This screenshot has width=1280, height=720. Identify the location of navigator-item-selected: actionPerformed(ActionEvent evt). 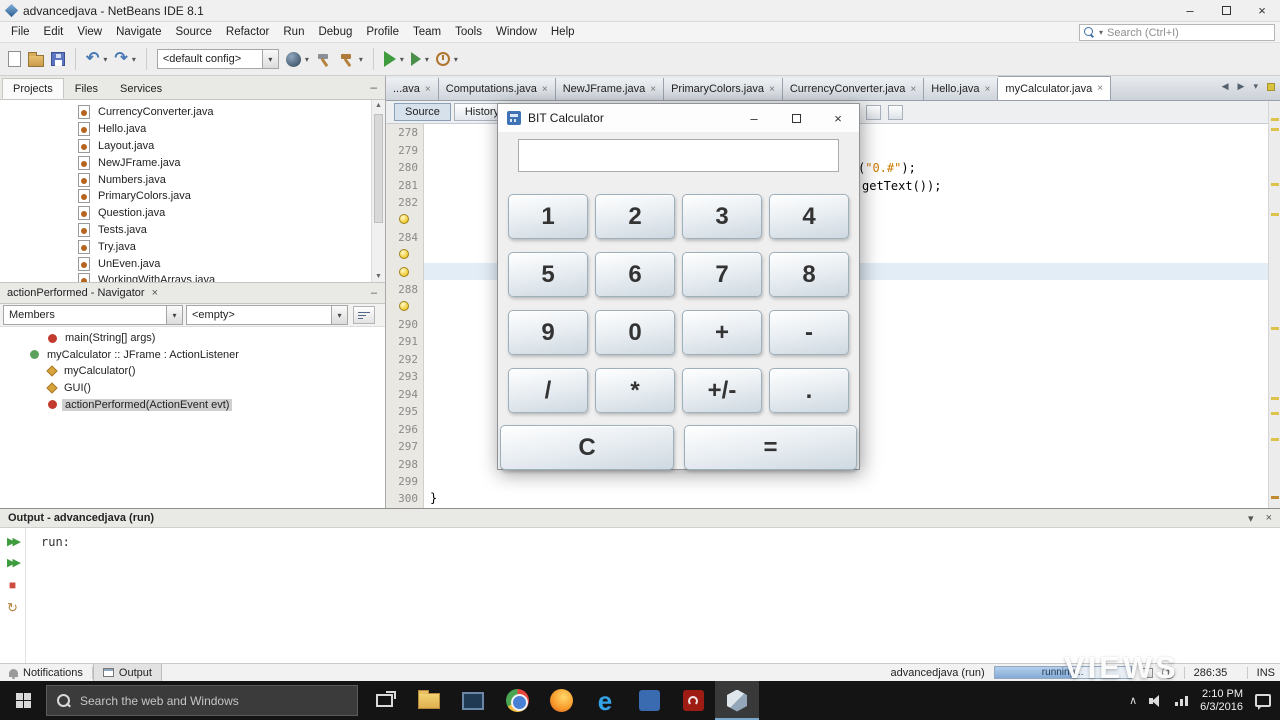
(192, 404).